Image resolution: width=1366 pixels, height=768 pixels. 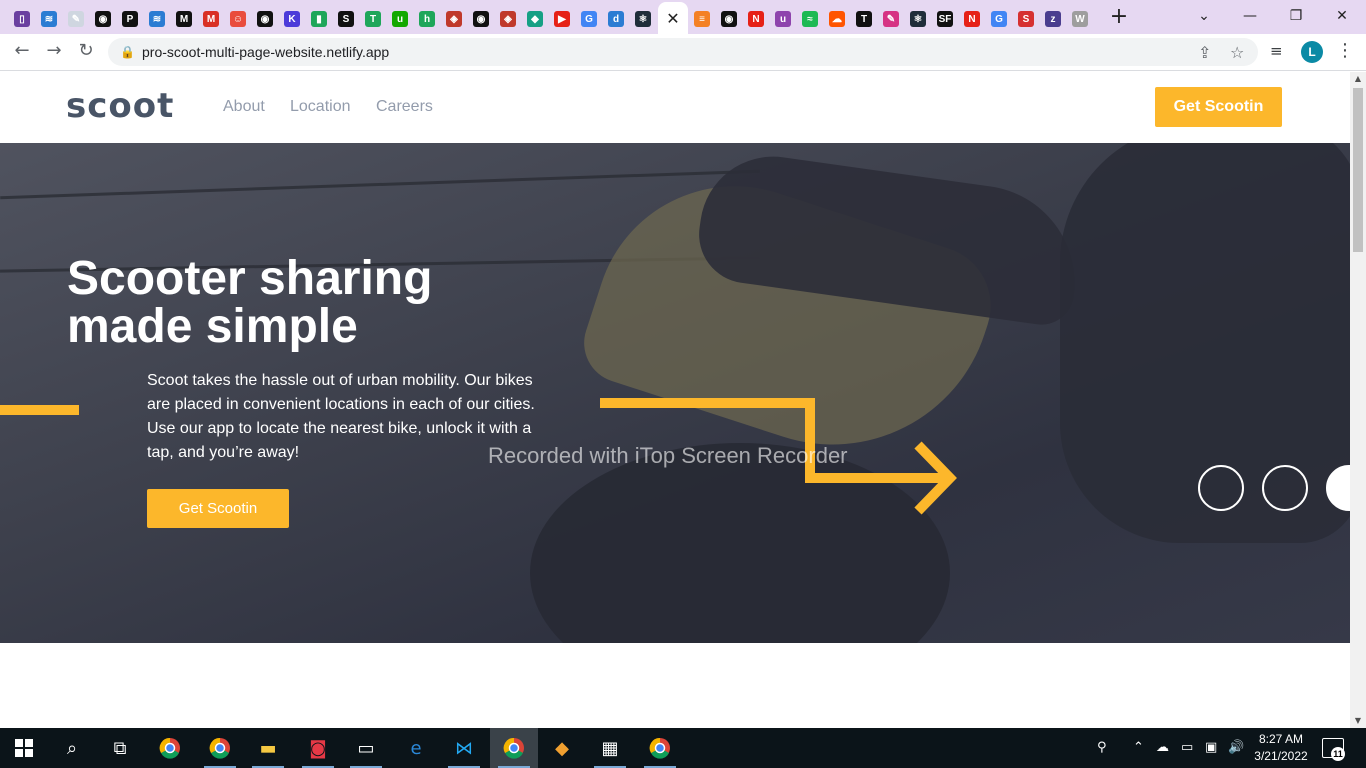 What do you see at coordinates (1204, 16) in the screenshot?
I see `tab-search-button: ⌄` at bounding box center [1204, 16].